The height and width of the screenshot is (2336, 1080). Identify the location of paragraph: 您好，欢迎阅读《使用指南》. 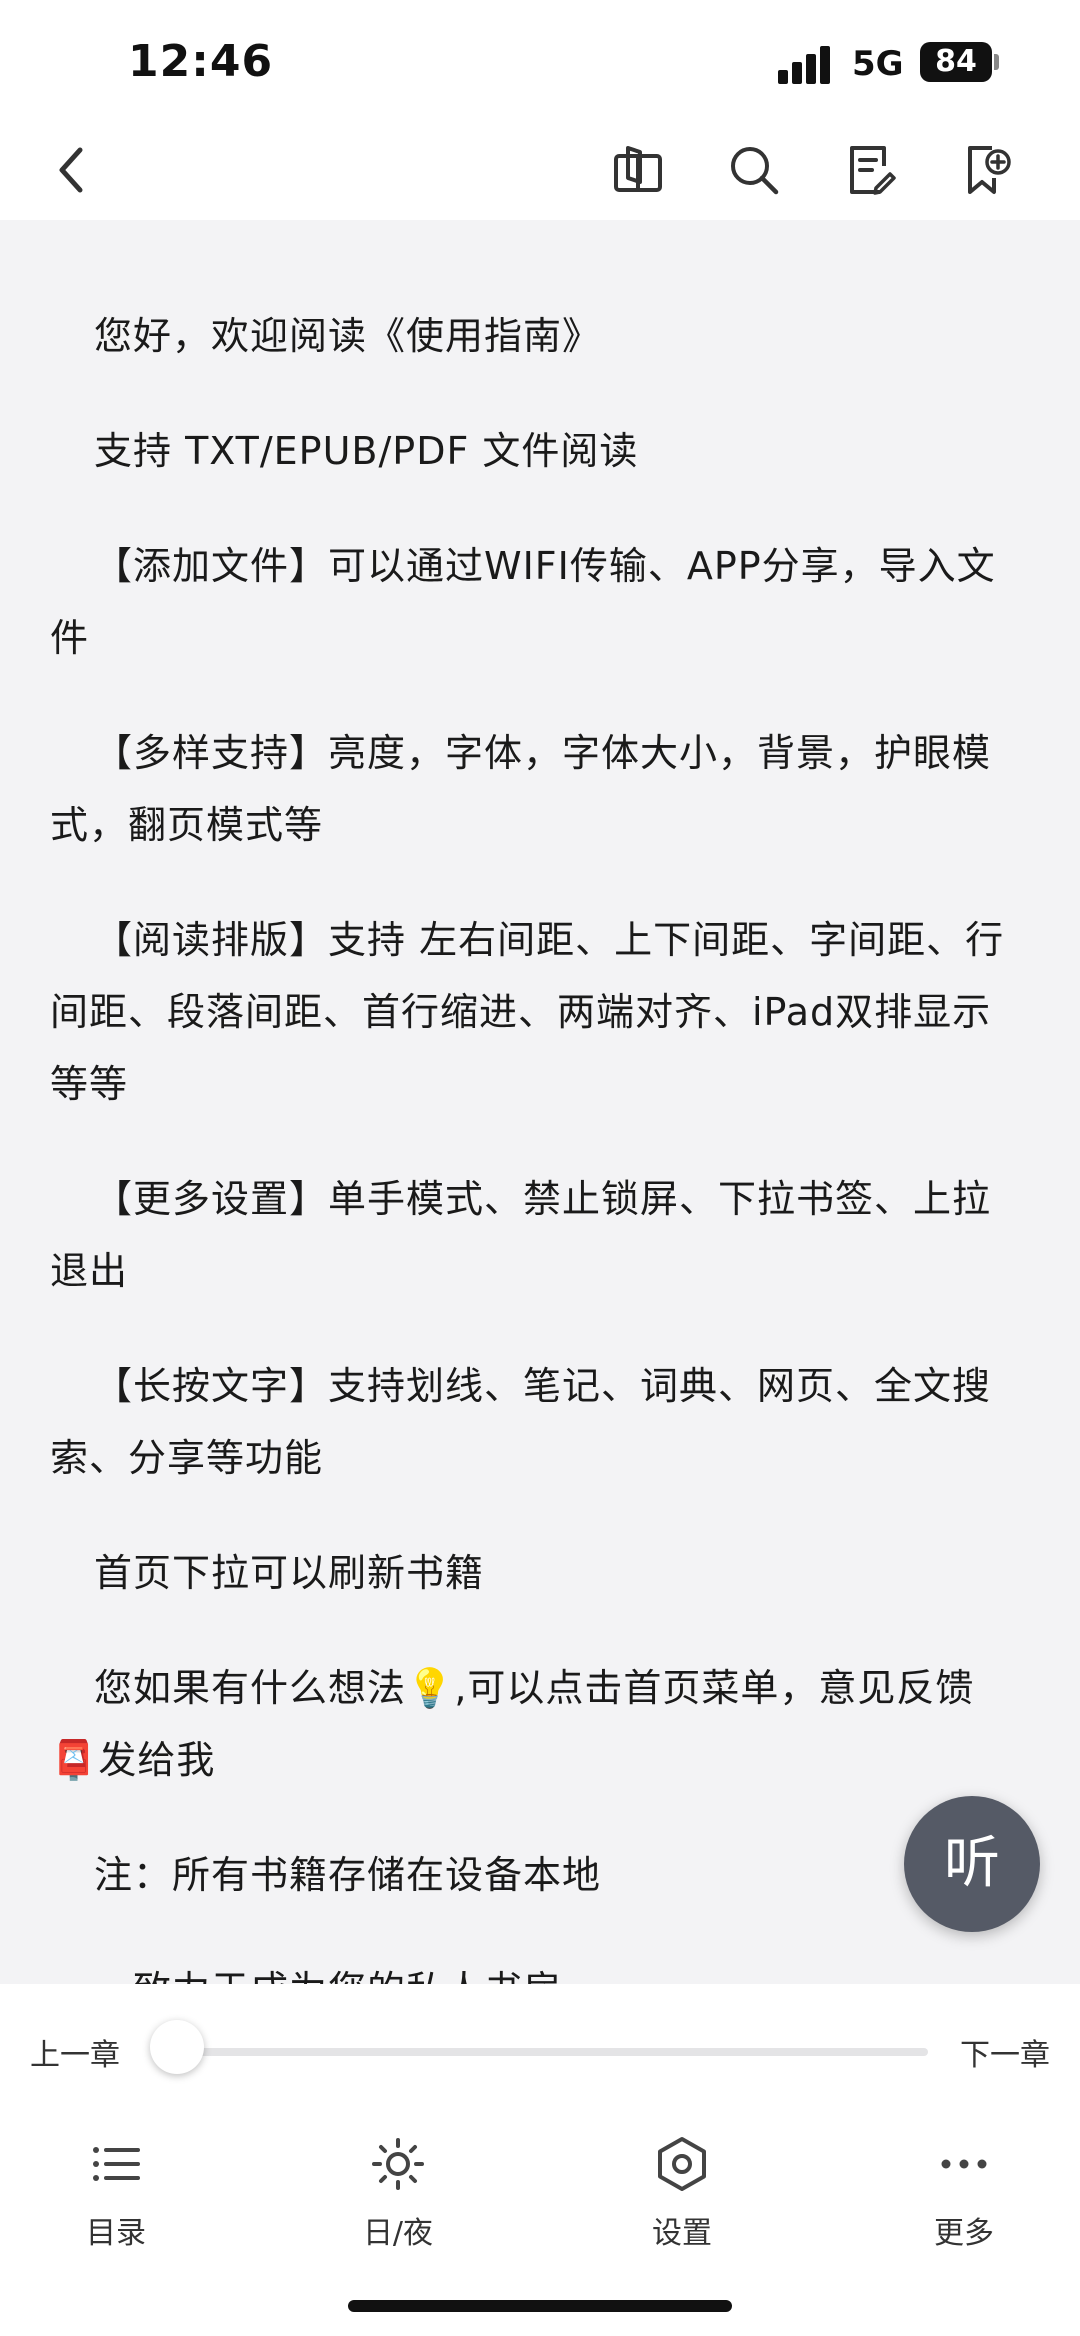
(348, 336).